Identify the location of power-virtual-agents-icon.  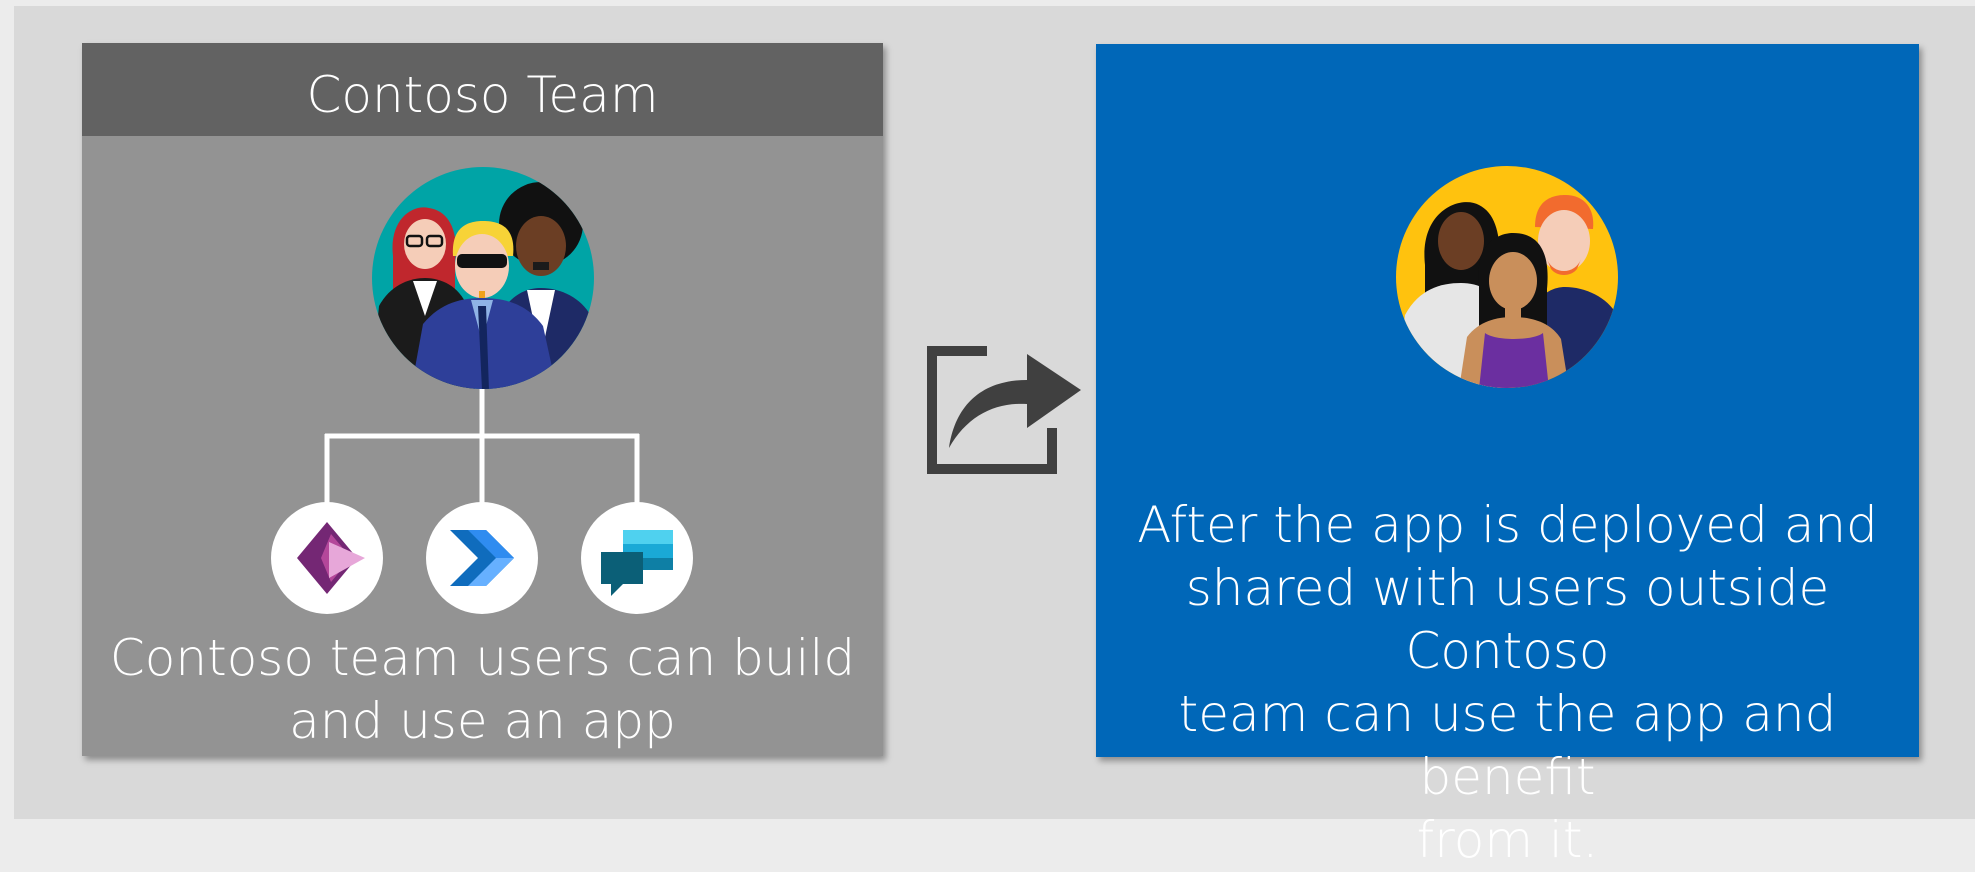
(637, 558).